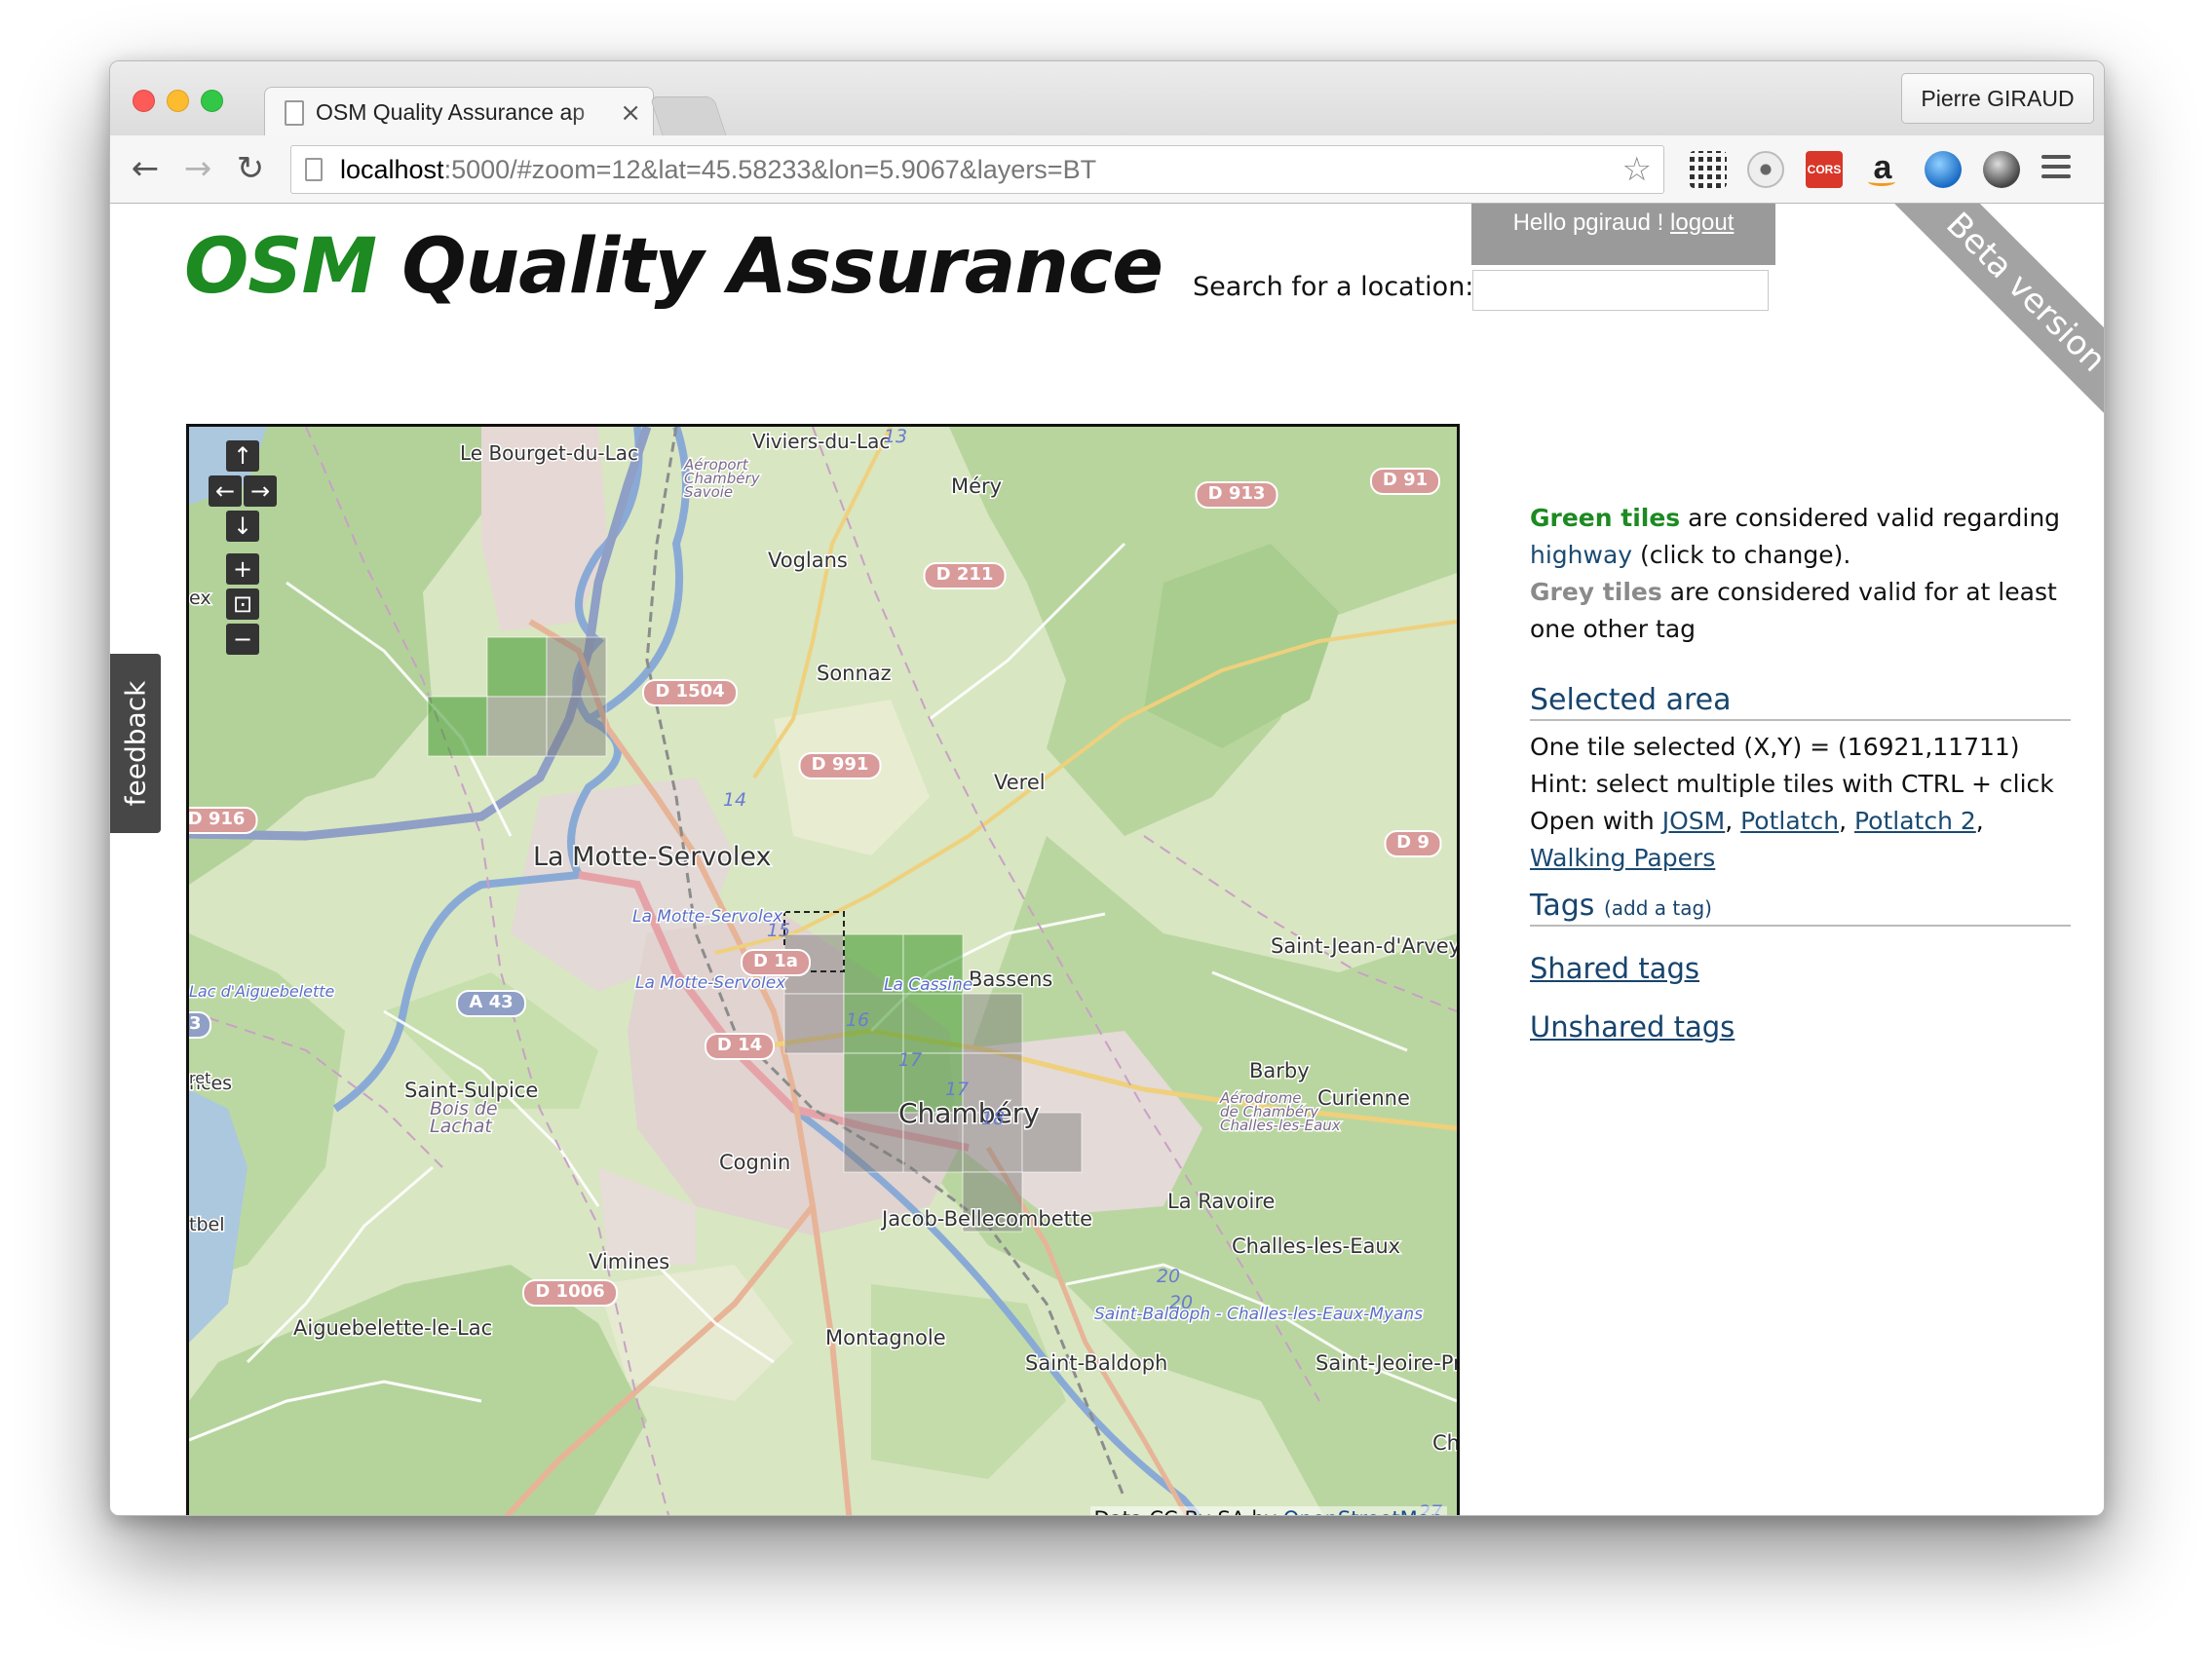 This screenshot has height=1670, width=2212. Describe the element at coordinates (1605, 518) in the screenshot. I see `green-tiles-label: Green tiles` at that location.